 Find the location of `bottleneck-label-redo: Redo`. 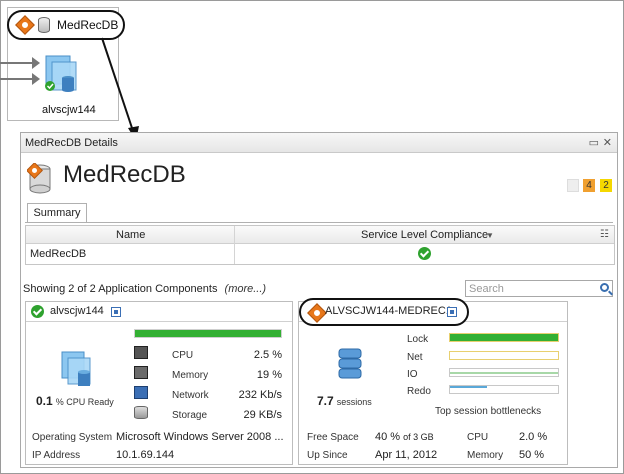

bottleneck-label-redo: Redo is located at coordinates (419, 391).